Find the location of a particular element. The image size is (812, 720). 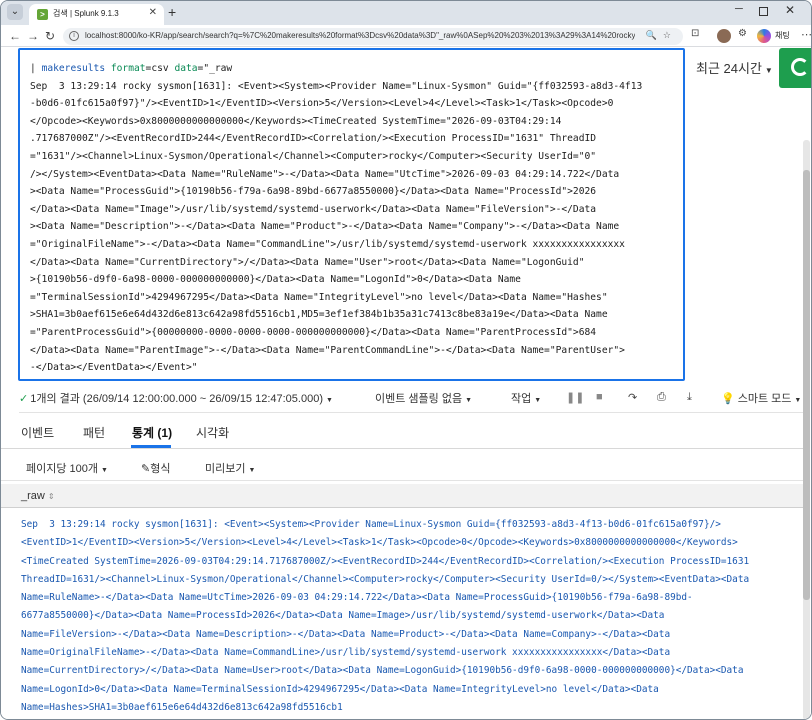

back-icon: ← is located at coordinates (15, 36).